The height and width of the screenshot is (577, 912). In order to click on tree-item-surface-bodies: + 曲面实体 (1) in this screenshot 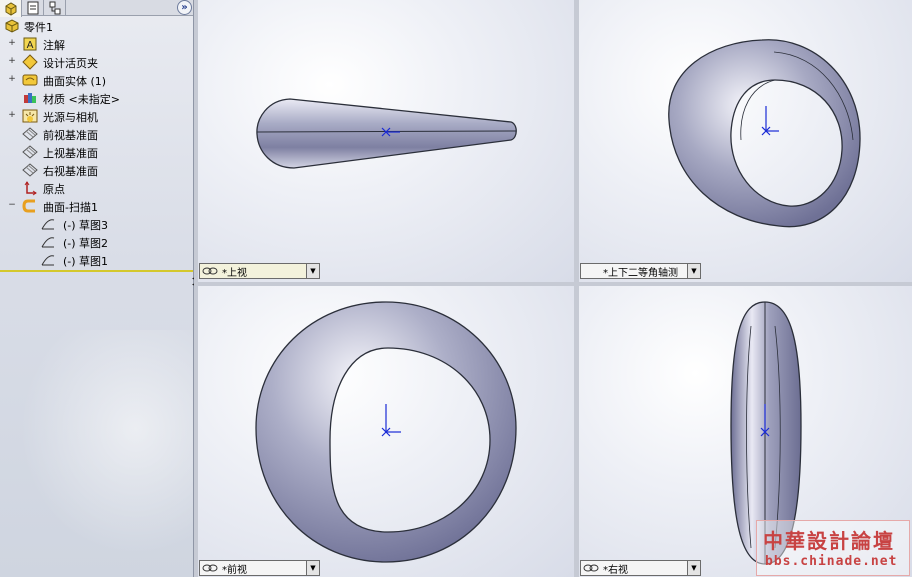, I will do `click(96, 80)`.